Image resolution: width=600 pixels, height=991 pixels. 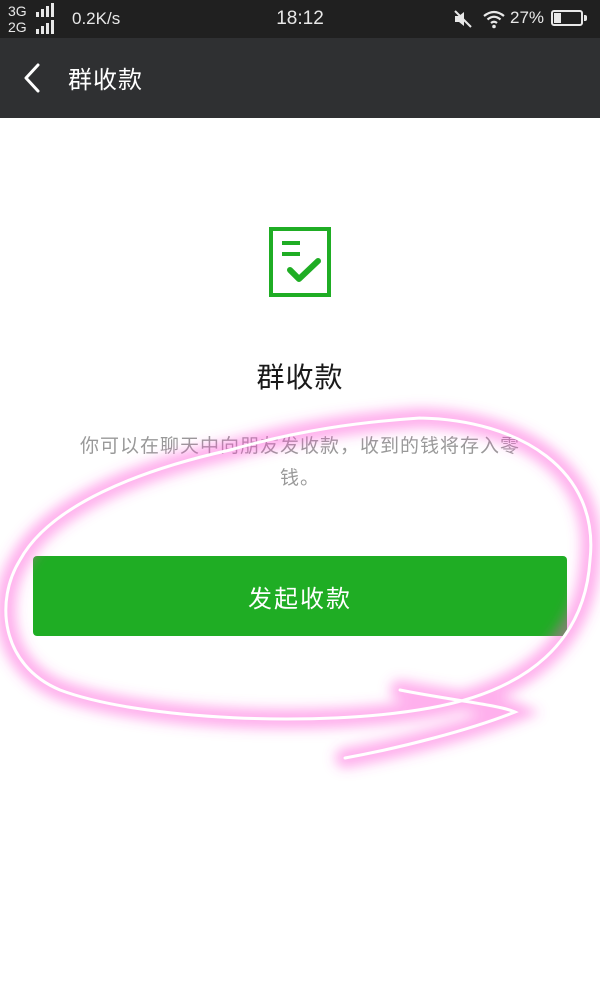 I want to click on status-bar: 3G 2G 0.2K/s 18:12 27%, so click(x=300, y=19).